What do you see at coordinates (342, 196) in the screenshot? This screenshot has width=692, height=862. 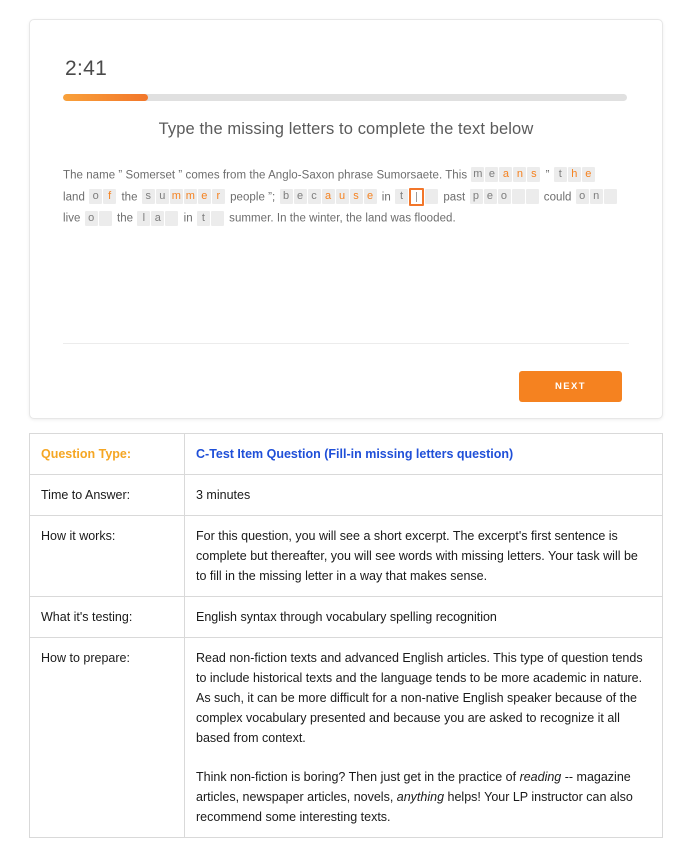 I see `ctest-cell-filled: u` at bounding box center [342, 196].